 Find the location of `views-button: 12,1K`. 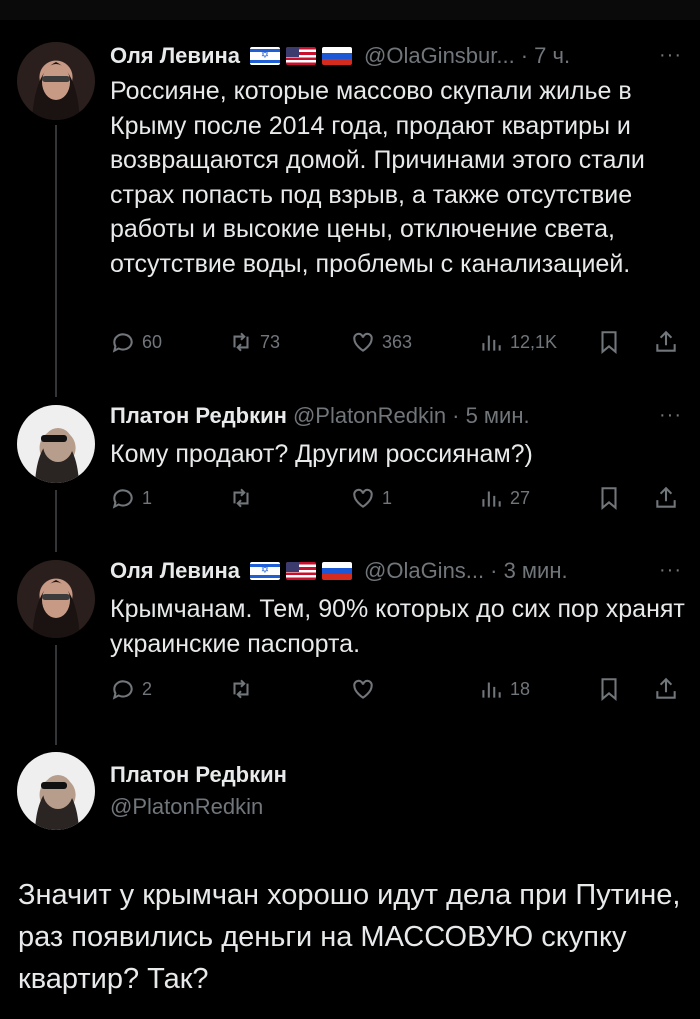

views-button: 12,1K is located at coordinates (517, 342).